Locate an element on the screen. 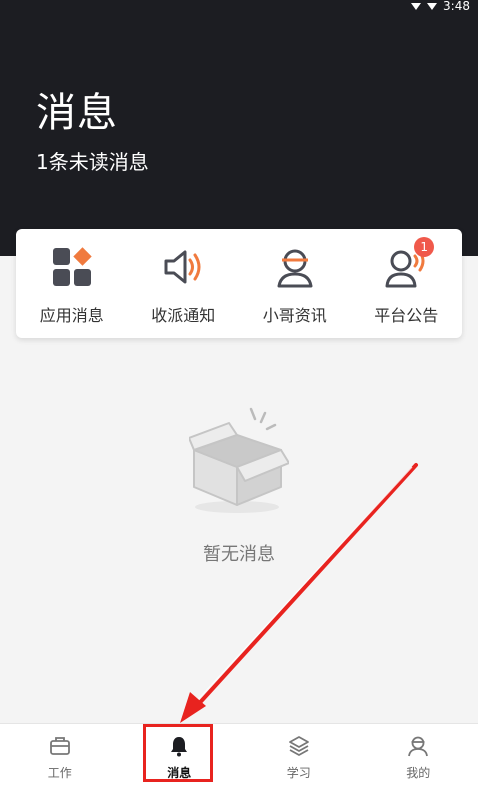 The image size is (478, 786). empty-box-icon is located at coordinates (239, 460).